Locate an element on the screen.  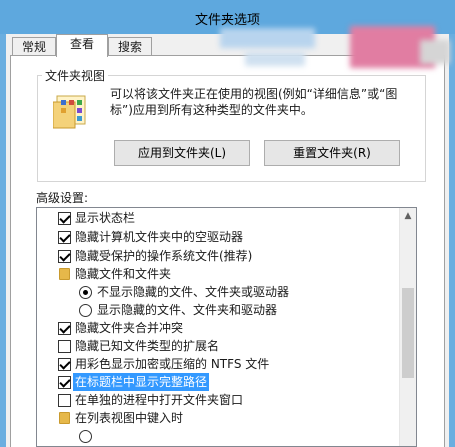
vertical-scrollbar: ▲ is located at coordinates (407, 327).